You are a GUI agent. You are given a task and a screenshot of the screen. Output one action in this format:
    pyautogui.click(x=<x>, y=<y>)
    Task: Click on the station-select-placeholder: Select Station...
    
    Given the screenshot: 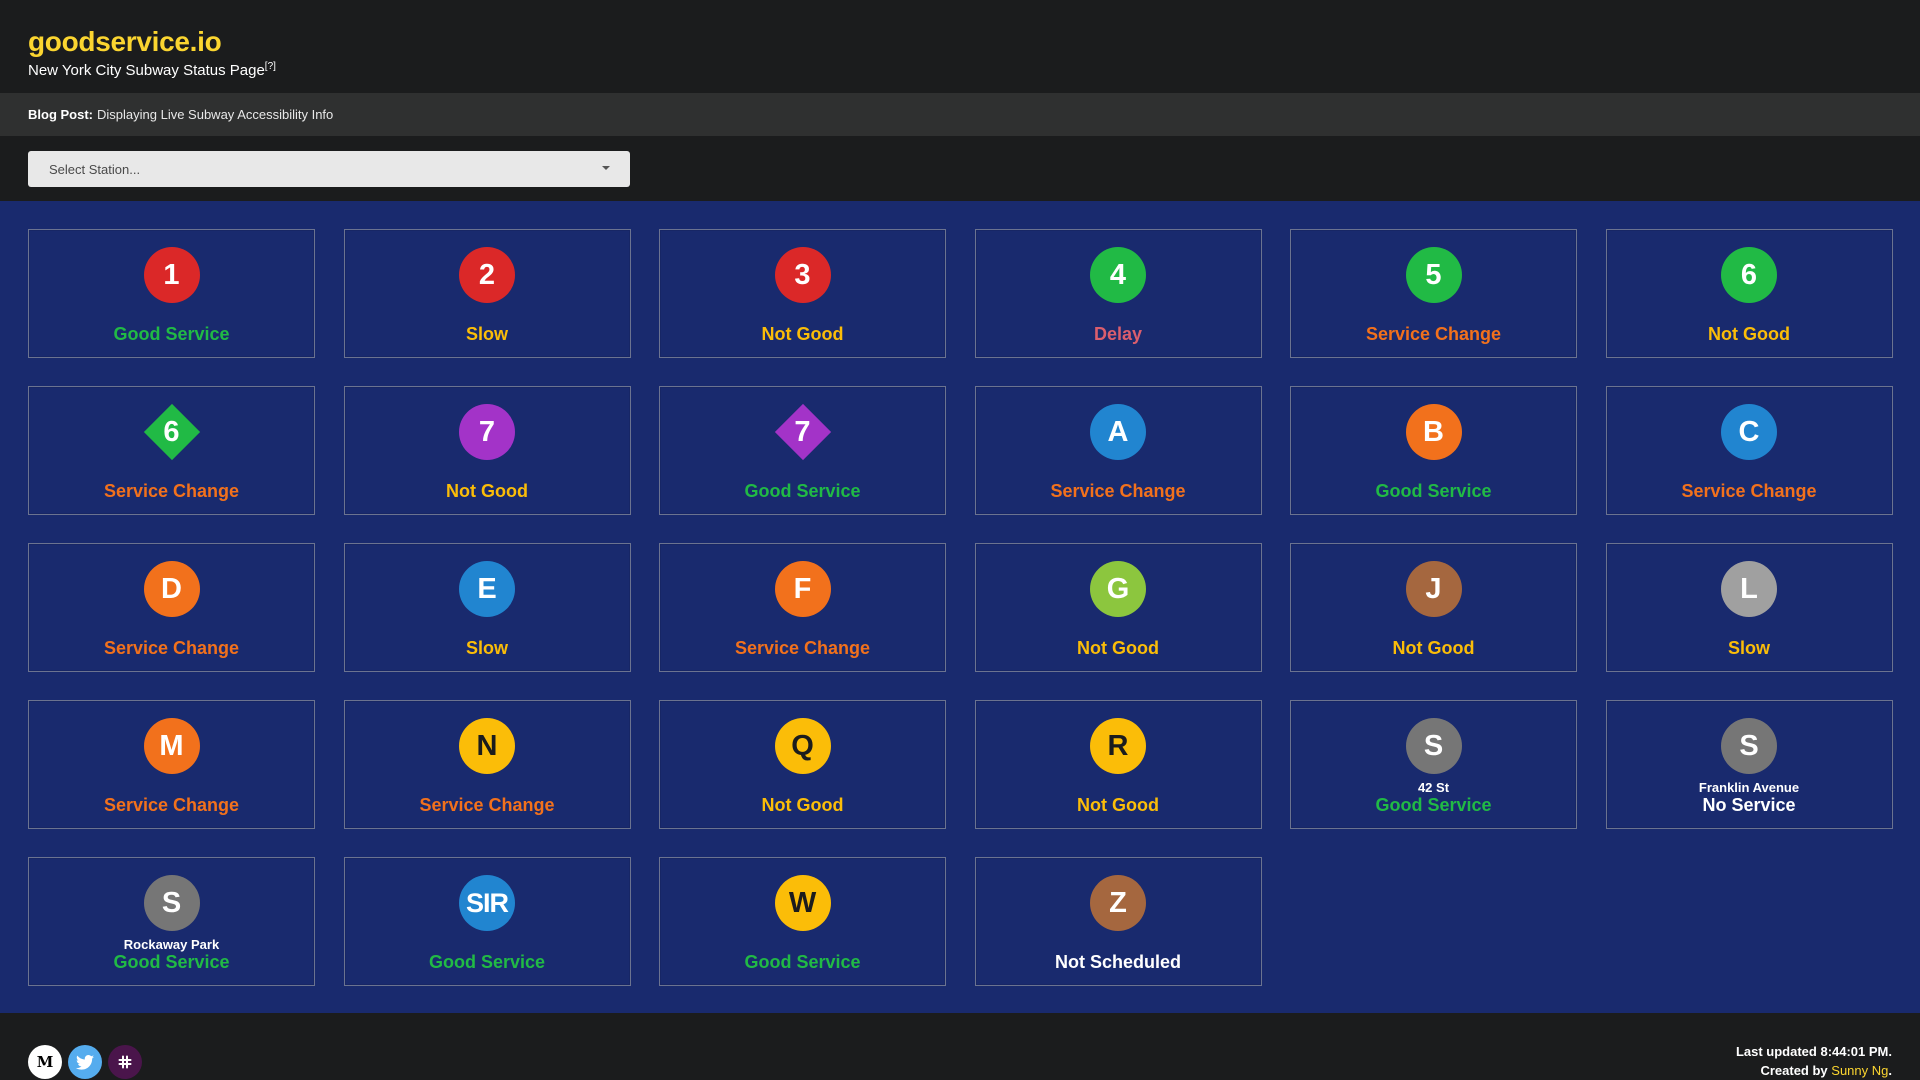 What is the action you would take?
    pyautogui.click(x=95, y=169)
    